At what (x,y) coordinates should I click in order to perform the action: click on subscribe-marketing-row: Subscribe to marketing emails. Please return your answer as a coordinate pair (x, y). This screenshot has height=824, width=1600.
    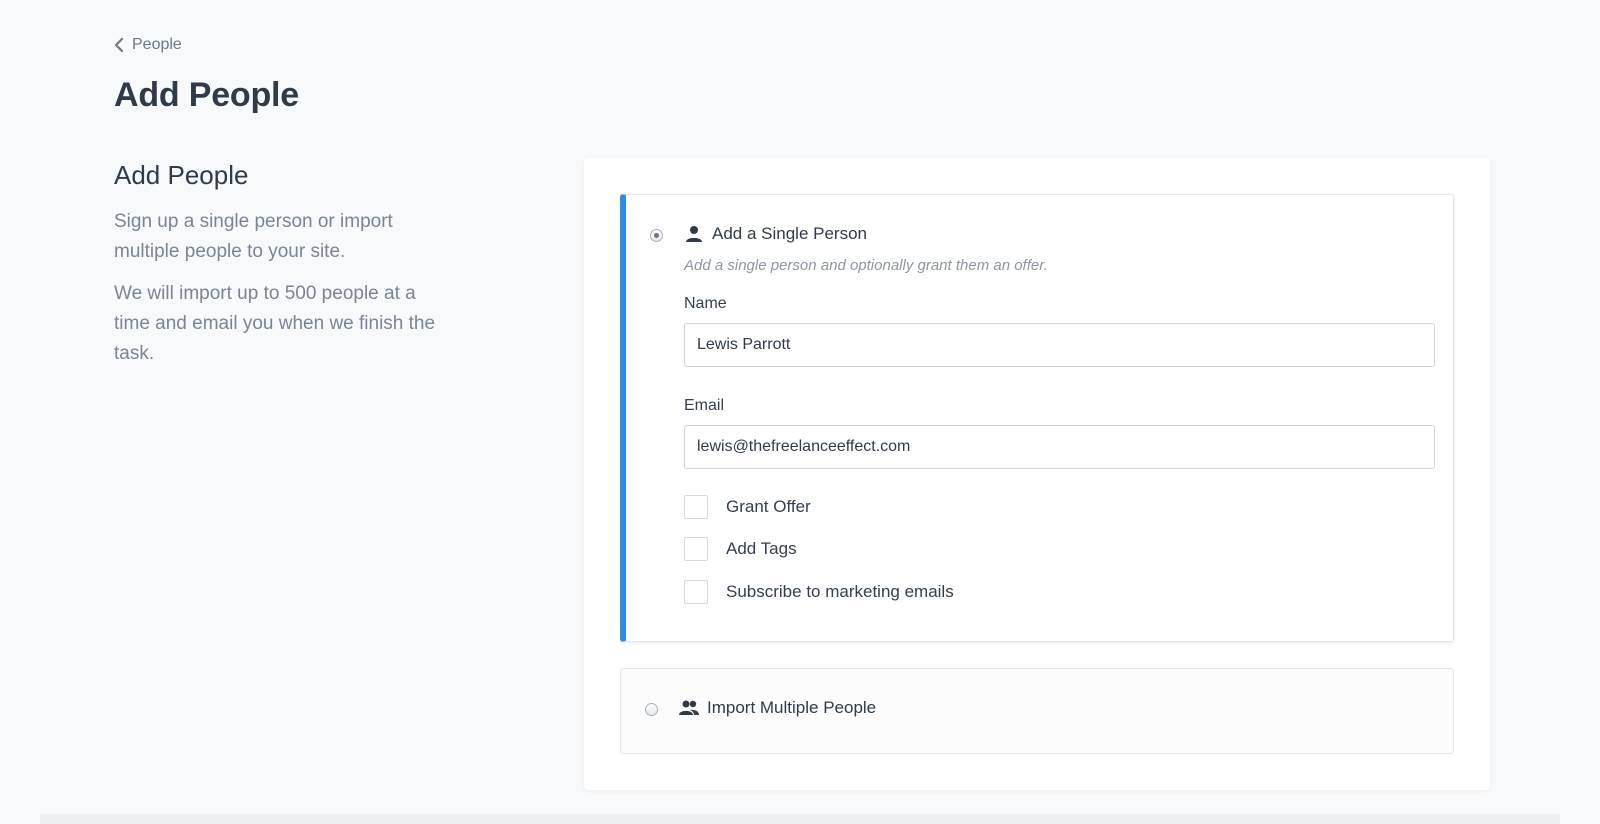
    Looking at the image, I should click on (819, 592).